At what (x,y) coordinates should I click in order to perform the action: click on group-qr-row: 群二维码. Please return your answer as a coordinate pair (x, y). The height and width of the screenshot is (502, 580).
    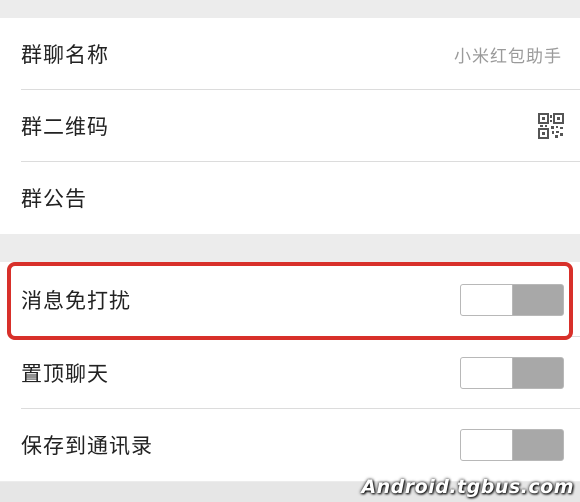
    Looking at the image, I should click on (290, 126).